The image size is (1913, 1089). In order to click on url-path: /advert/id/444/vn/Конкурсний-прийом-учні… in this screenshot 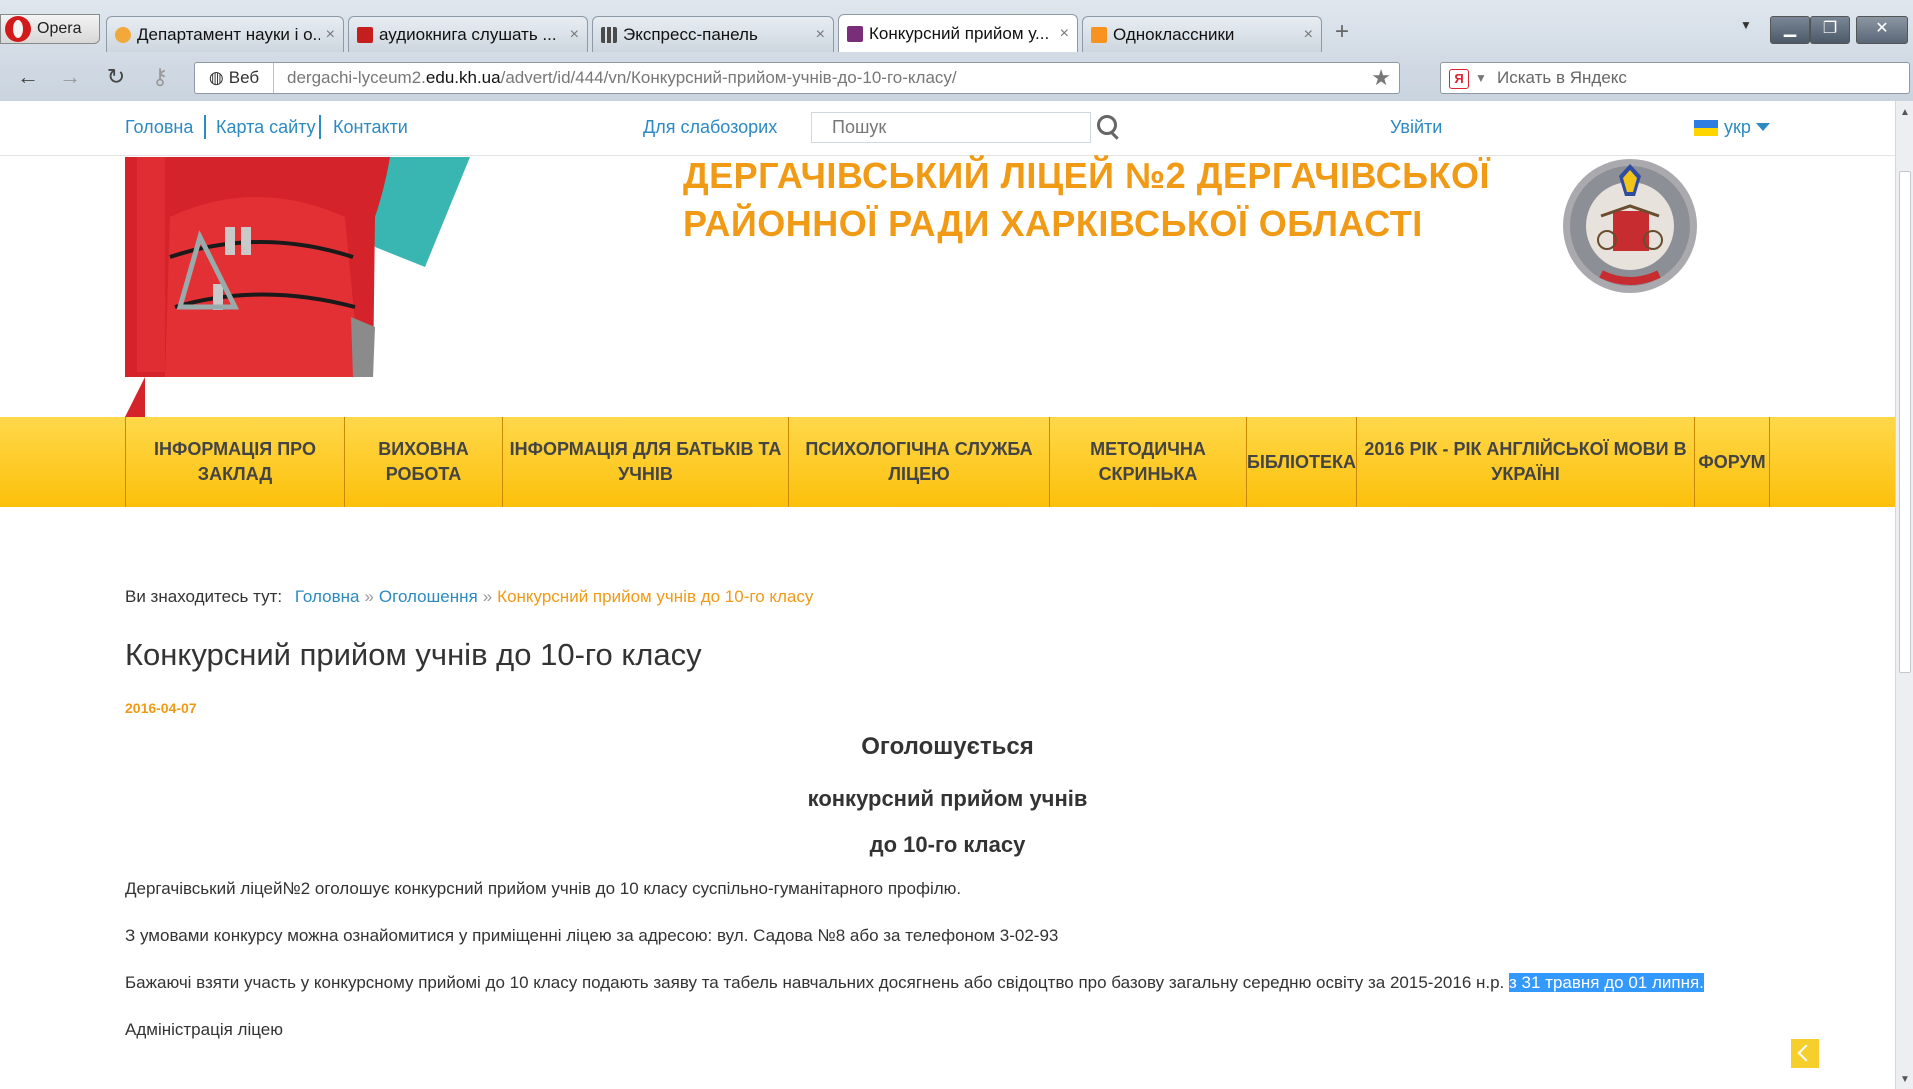, I will do `click(728, 77)`.